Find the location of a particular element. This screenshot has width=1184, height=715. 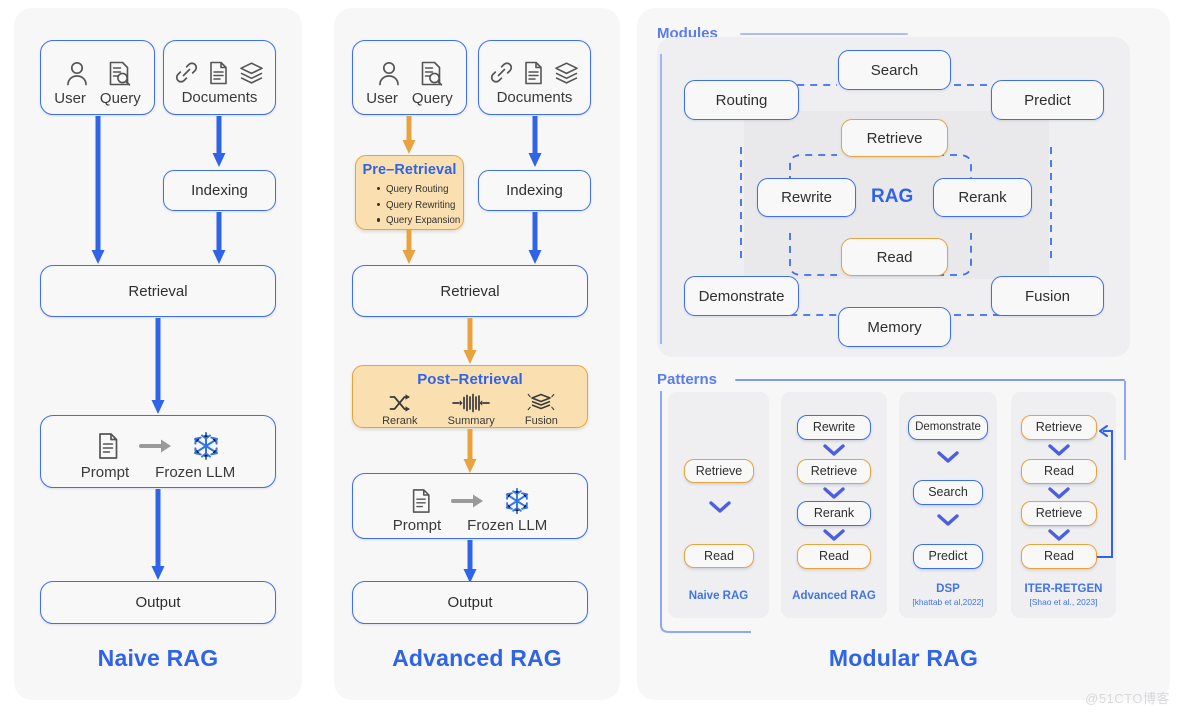

post-retrieval-items: Rerank Summary Fusion is located at coordinates (470, 409).